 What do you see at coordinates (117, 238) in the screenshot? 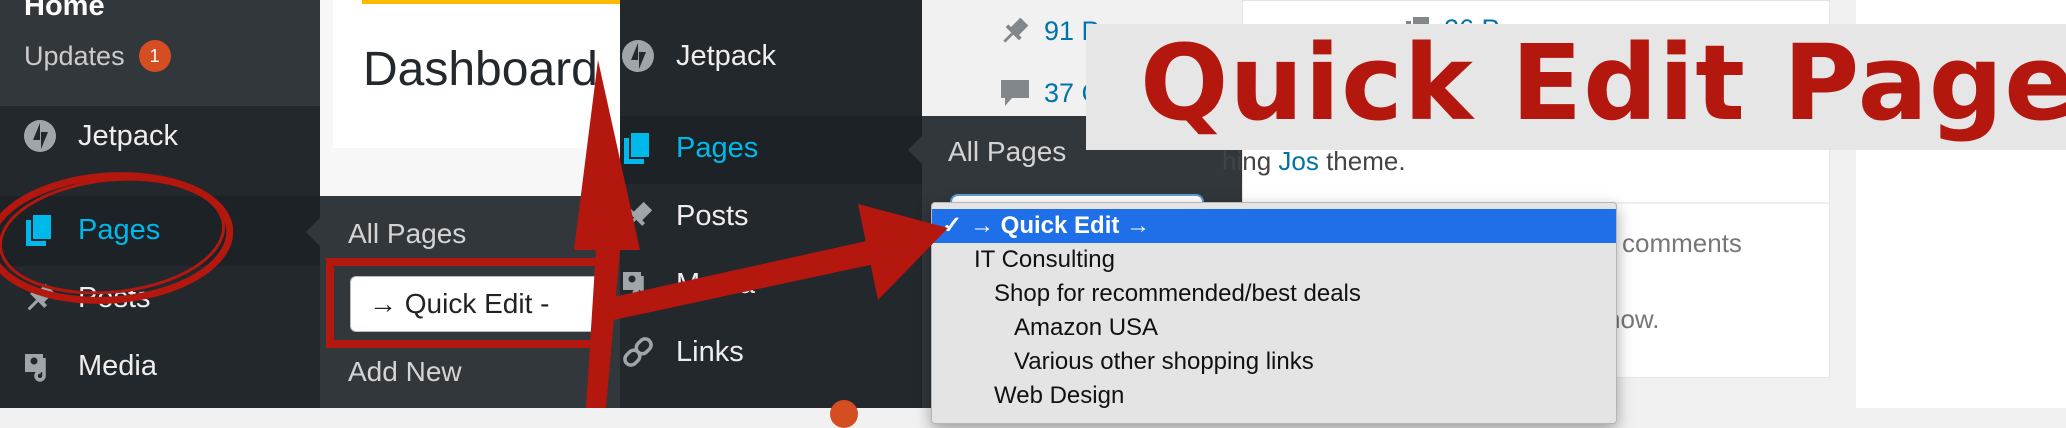
I see `pages-circle-annotation` at bounding box center [117, 238].